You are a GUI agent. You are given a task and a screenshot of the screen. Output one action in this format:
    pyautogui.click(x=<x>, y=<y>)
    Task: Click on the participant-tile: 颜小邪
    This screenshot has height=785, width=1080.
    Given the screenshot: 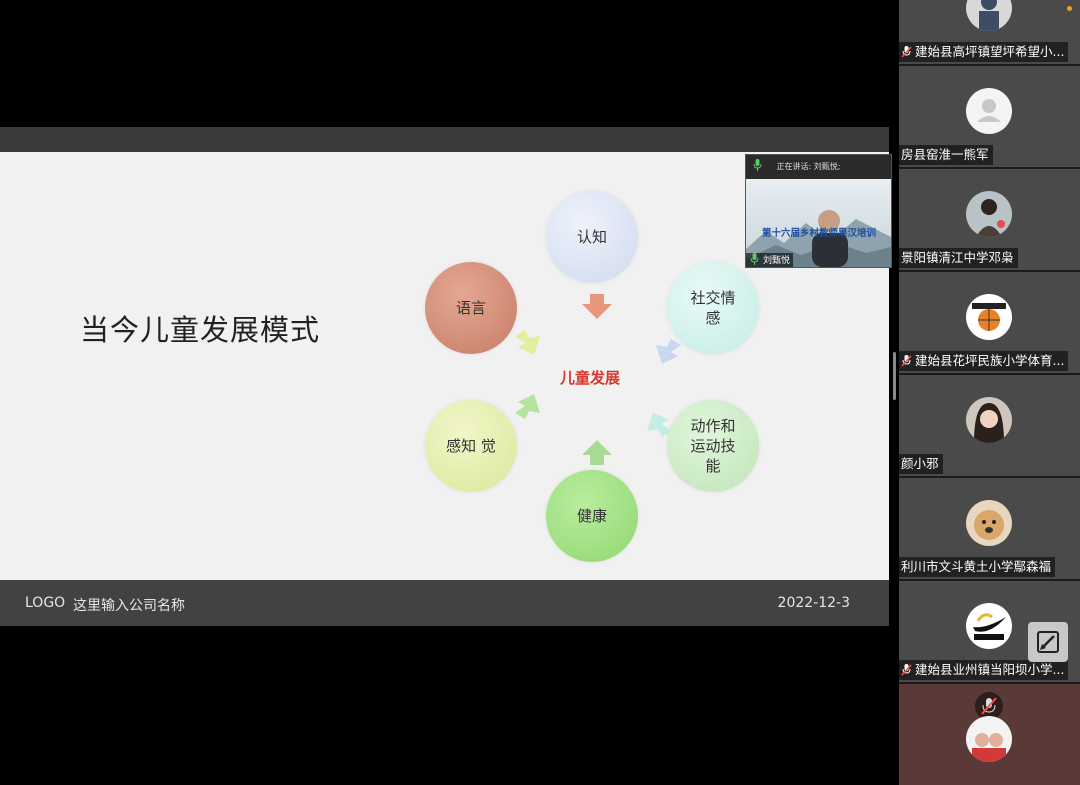 What is the action you would take?
    pyautogui.click(x=989, y=425)
    